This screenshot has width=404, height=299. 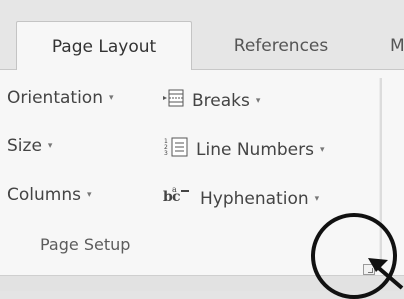 I want to click on orientation-button: Orientation ▾, so click(x=60, y=98).